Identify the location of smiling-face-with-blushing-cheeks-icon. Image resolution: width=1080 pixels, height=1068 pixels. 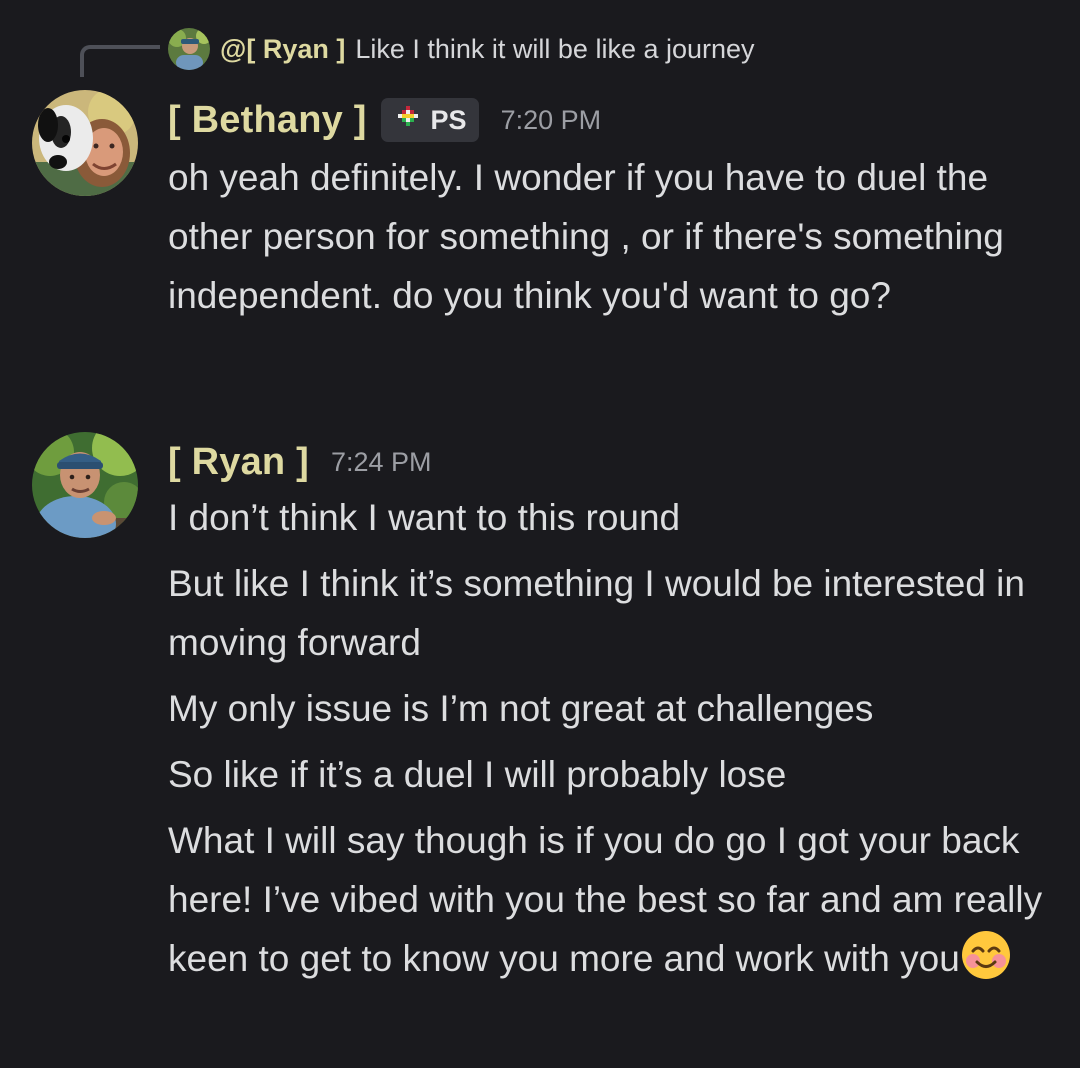
(986, 955).